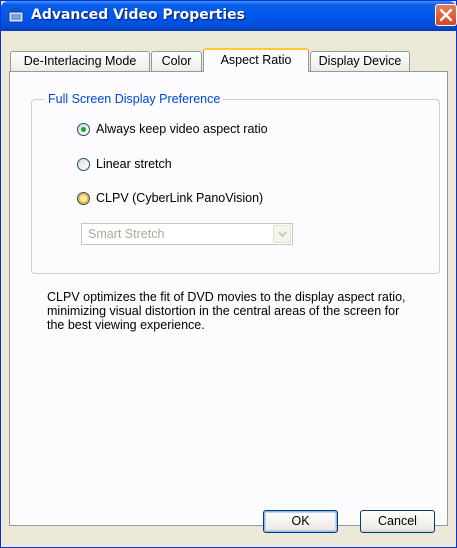  What do you see at coordinates (176, 61) in the screenshot?
I see `tab-color: Color` at bounding box center [176, 61].